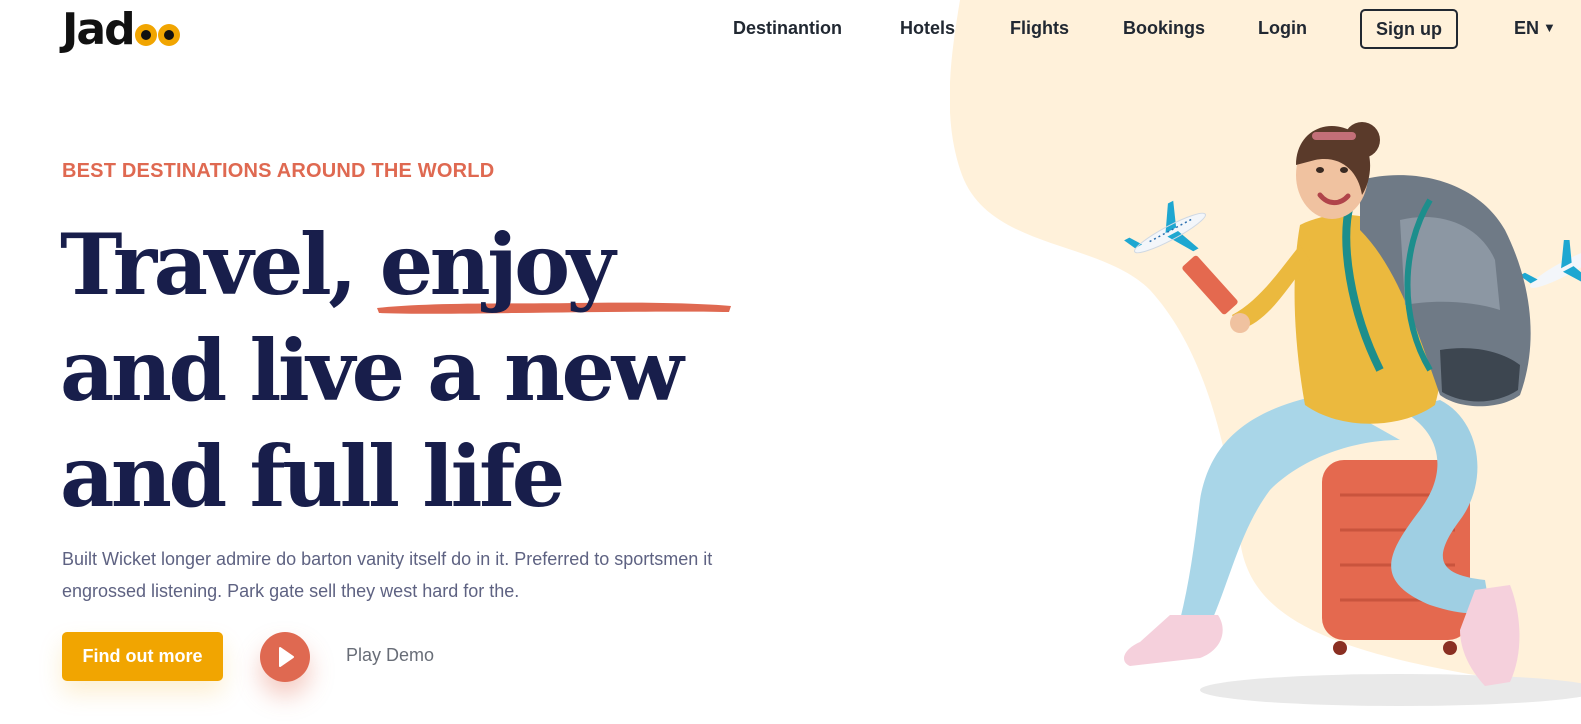 The height and width of the screenshot is (724, 1581). What do you see at coordinates (1527, 28) in the screenshot?
I see `language-label: EN` at bounding box center [1527, 28].